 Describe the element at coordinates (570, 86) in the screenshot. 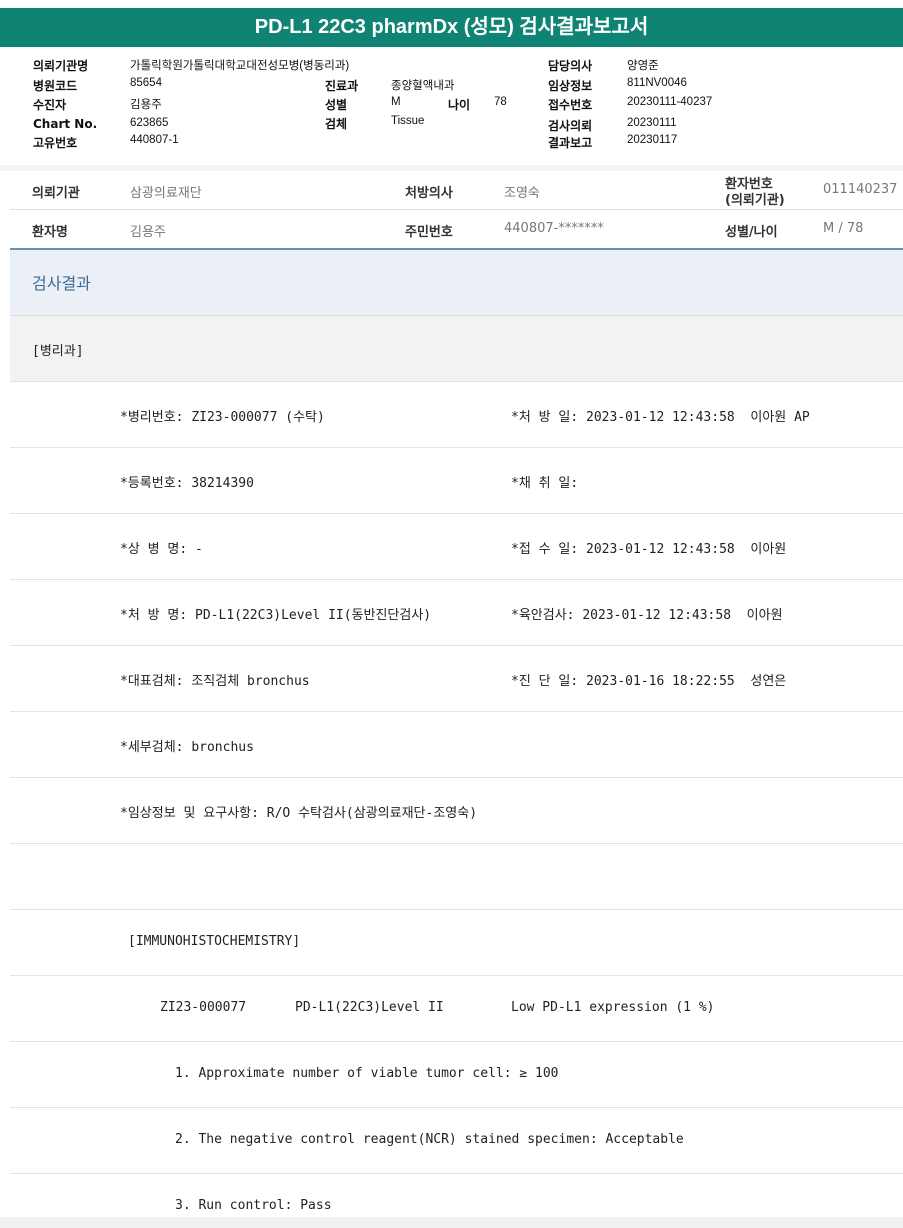

I see `clinical-label: 임상정보` at that location.